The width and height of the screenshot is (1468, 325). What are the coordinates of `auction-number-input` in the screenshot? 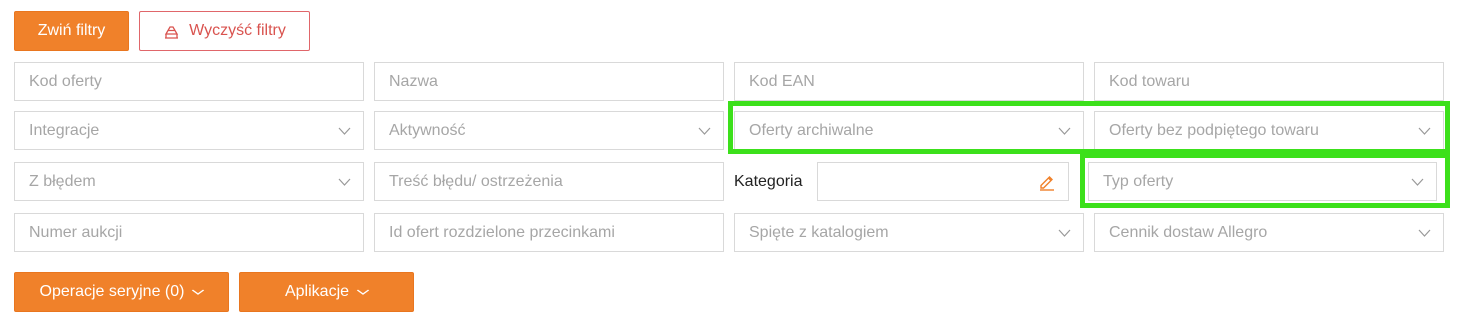 It's located at (190, 232).